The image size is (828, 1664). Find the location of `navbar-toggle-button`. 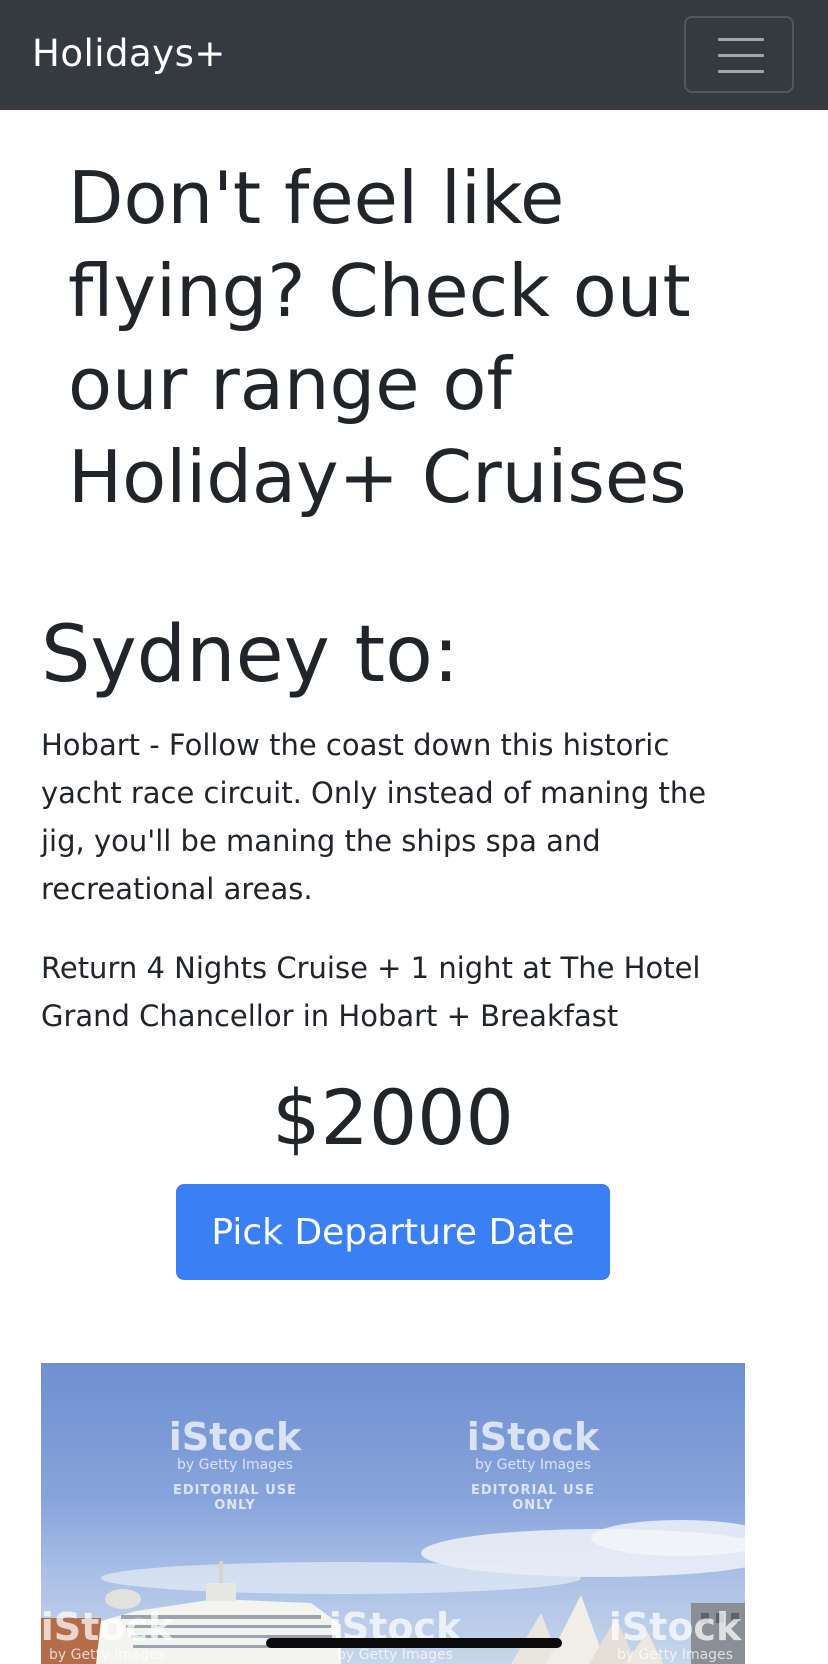

navbar-toggle-button is located at coordinates (739, 54).